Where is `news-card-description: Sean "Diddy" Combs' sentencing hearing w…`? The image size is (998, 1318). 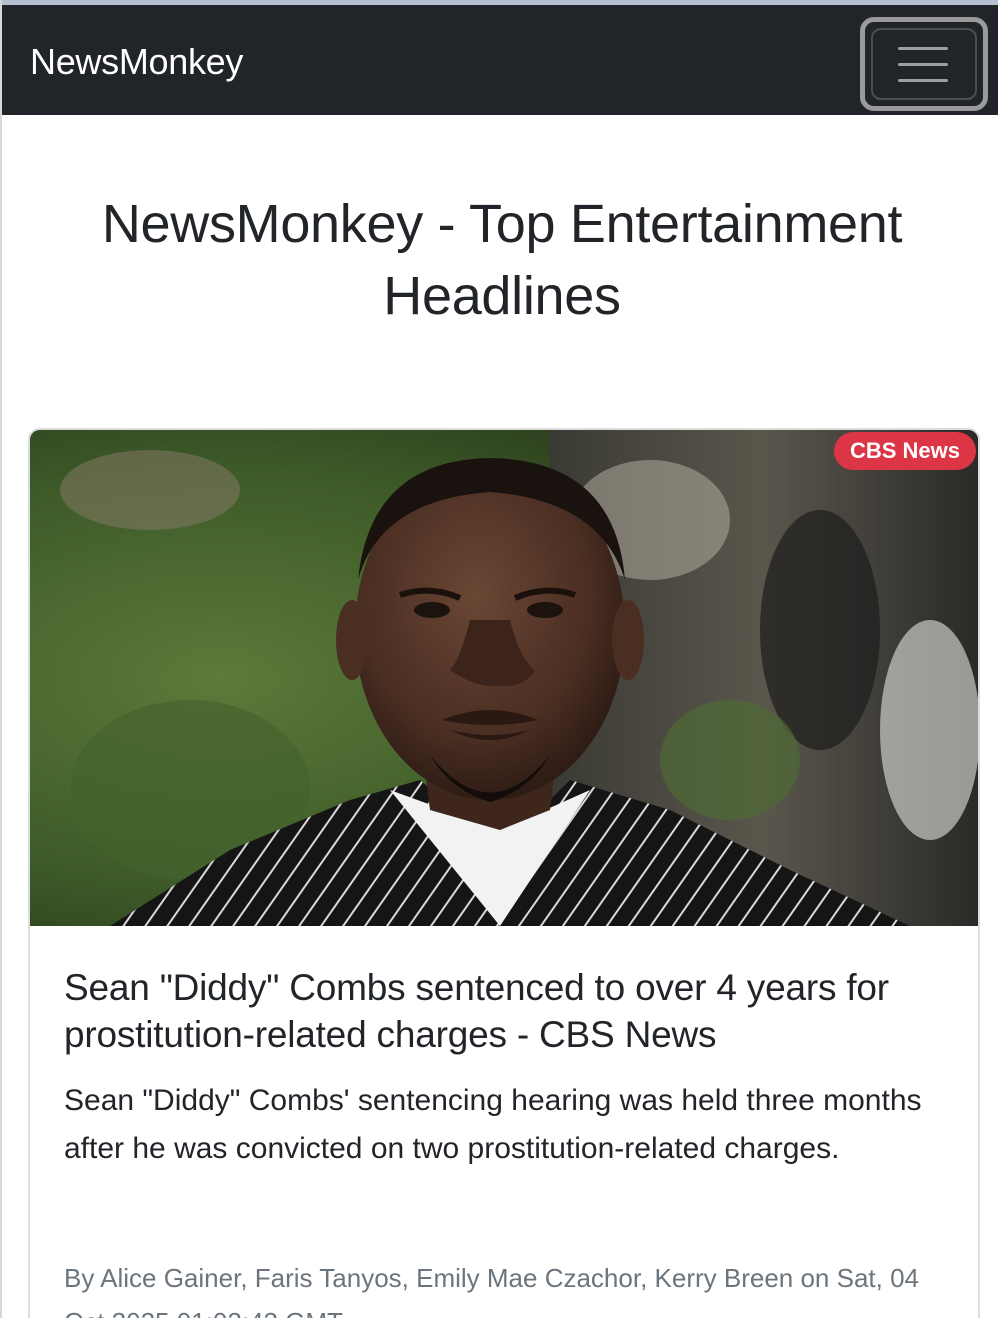
news-card-description: Sean "Diddy" Combs' sentencing hearing w… is located at coordinates (493, 1124).